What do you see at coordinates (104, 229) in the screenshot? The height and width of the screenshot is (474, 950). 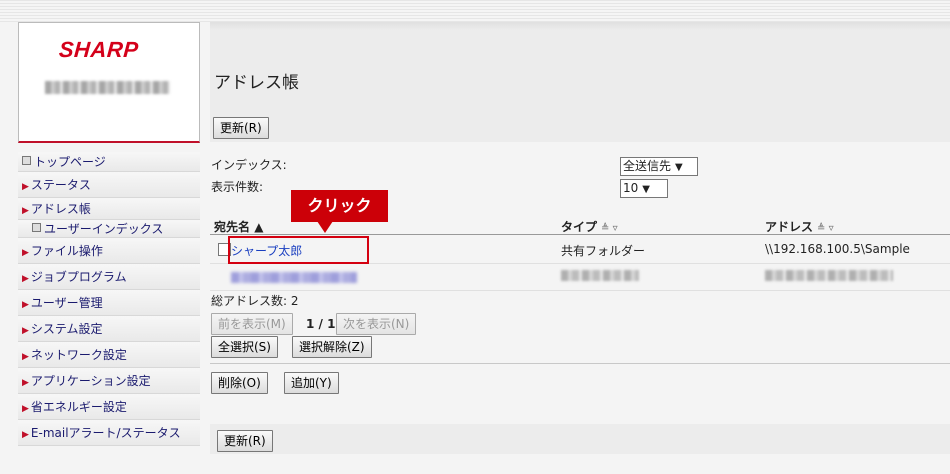 I see `sidebar-item-label: ユーザーインデックス` at bounding box center [104, 229].